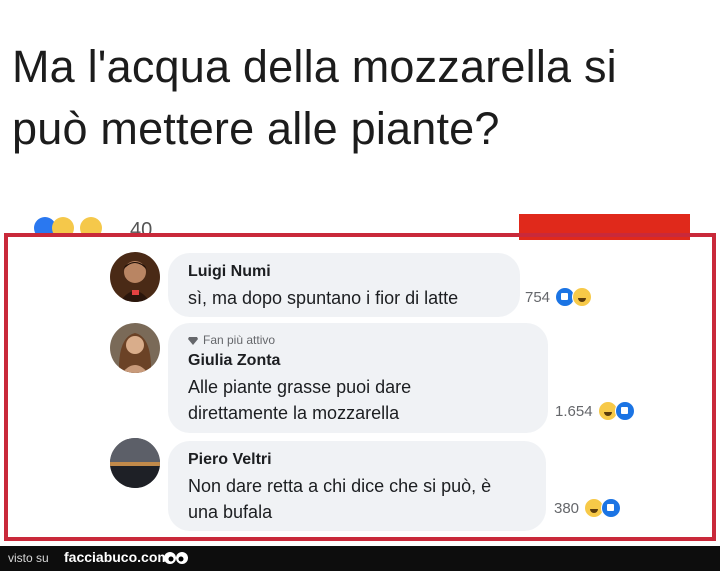 This screenshot has width=720, height=571. What do you see at coordinates (538, 297) in the screenshot?
I see `reaction-count: 754` at bounding box center [538, 297].